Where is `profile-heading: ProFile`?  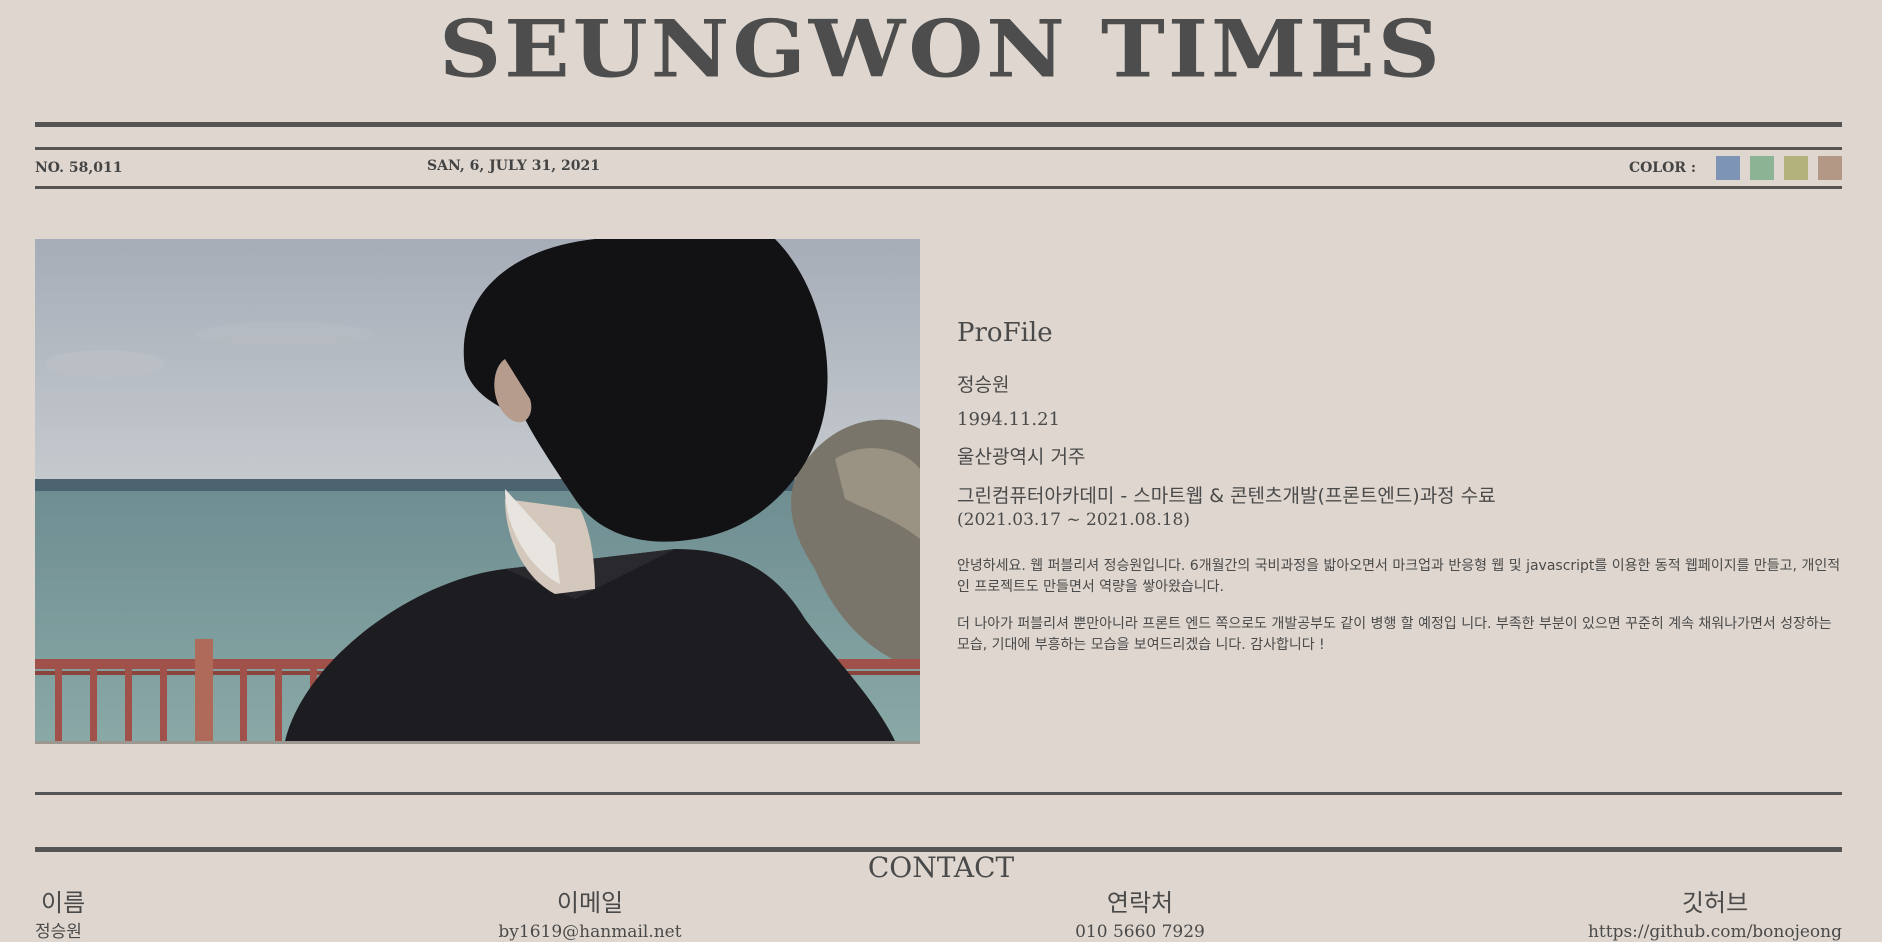
profile-heading: ProFile is located at coordinates (1005, 333).